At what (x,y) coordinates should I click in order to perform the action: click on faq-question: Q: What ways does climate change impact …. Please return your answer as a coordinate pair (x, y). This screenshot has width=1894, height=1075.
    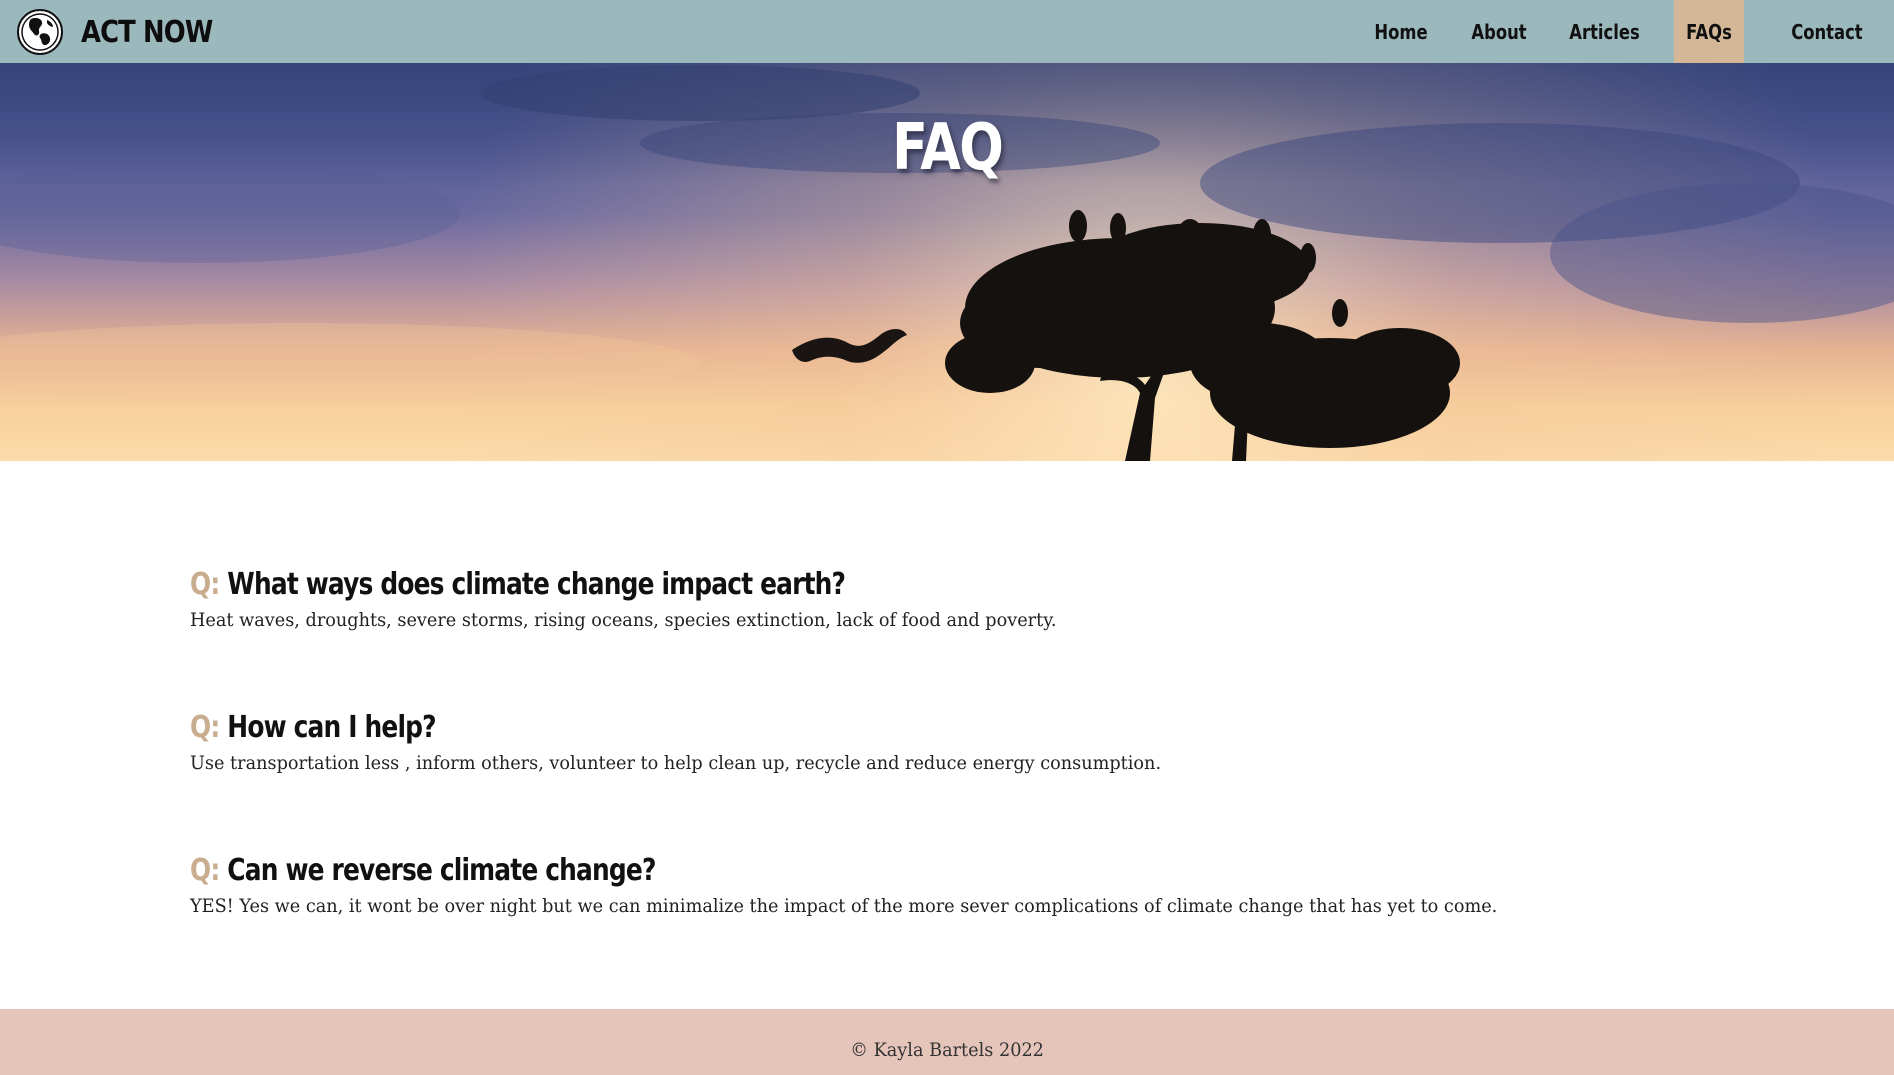
    Looking at the image, I should click on (837, 585).